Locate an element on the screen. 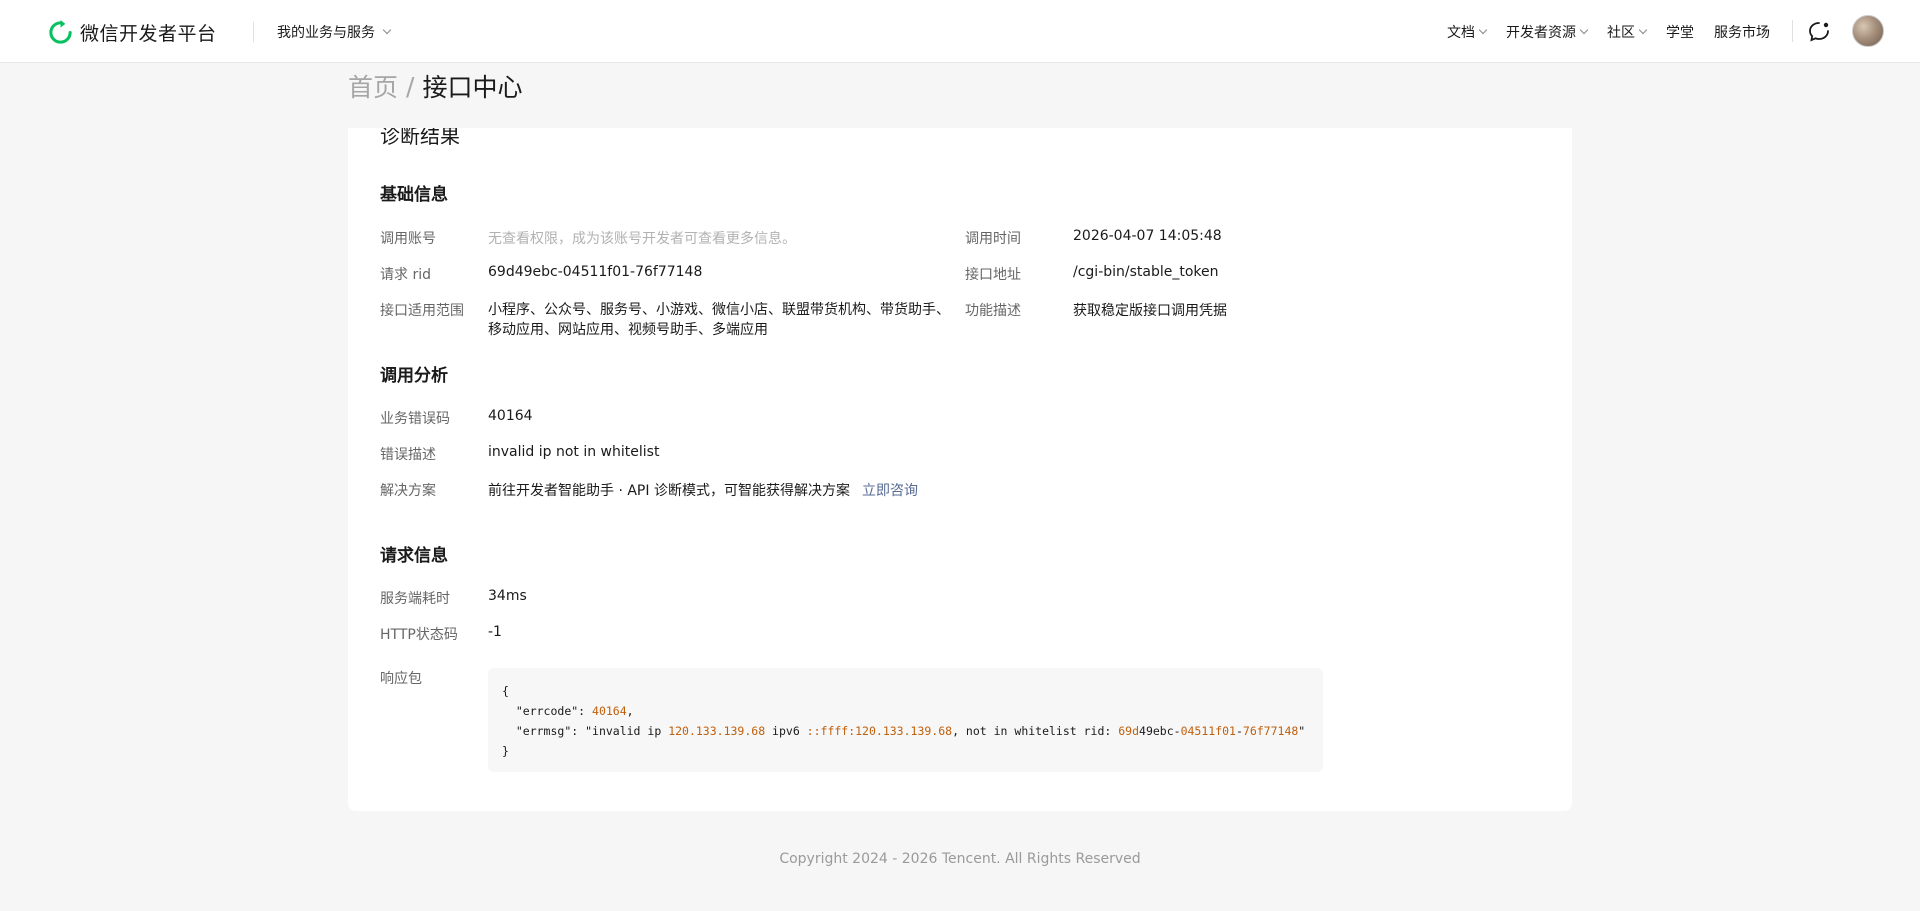 The image size is (1920, 911). section-request-info: 请求信息 is located at coordinates (414, 556).